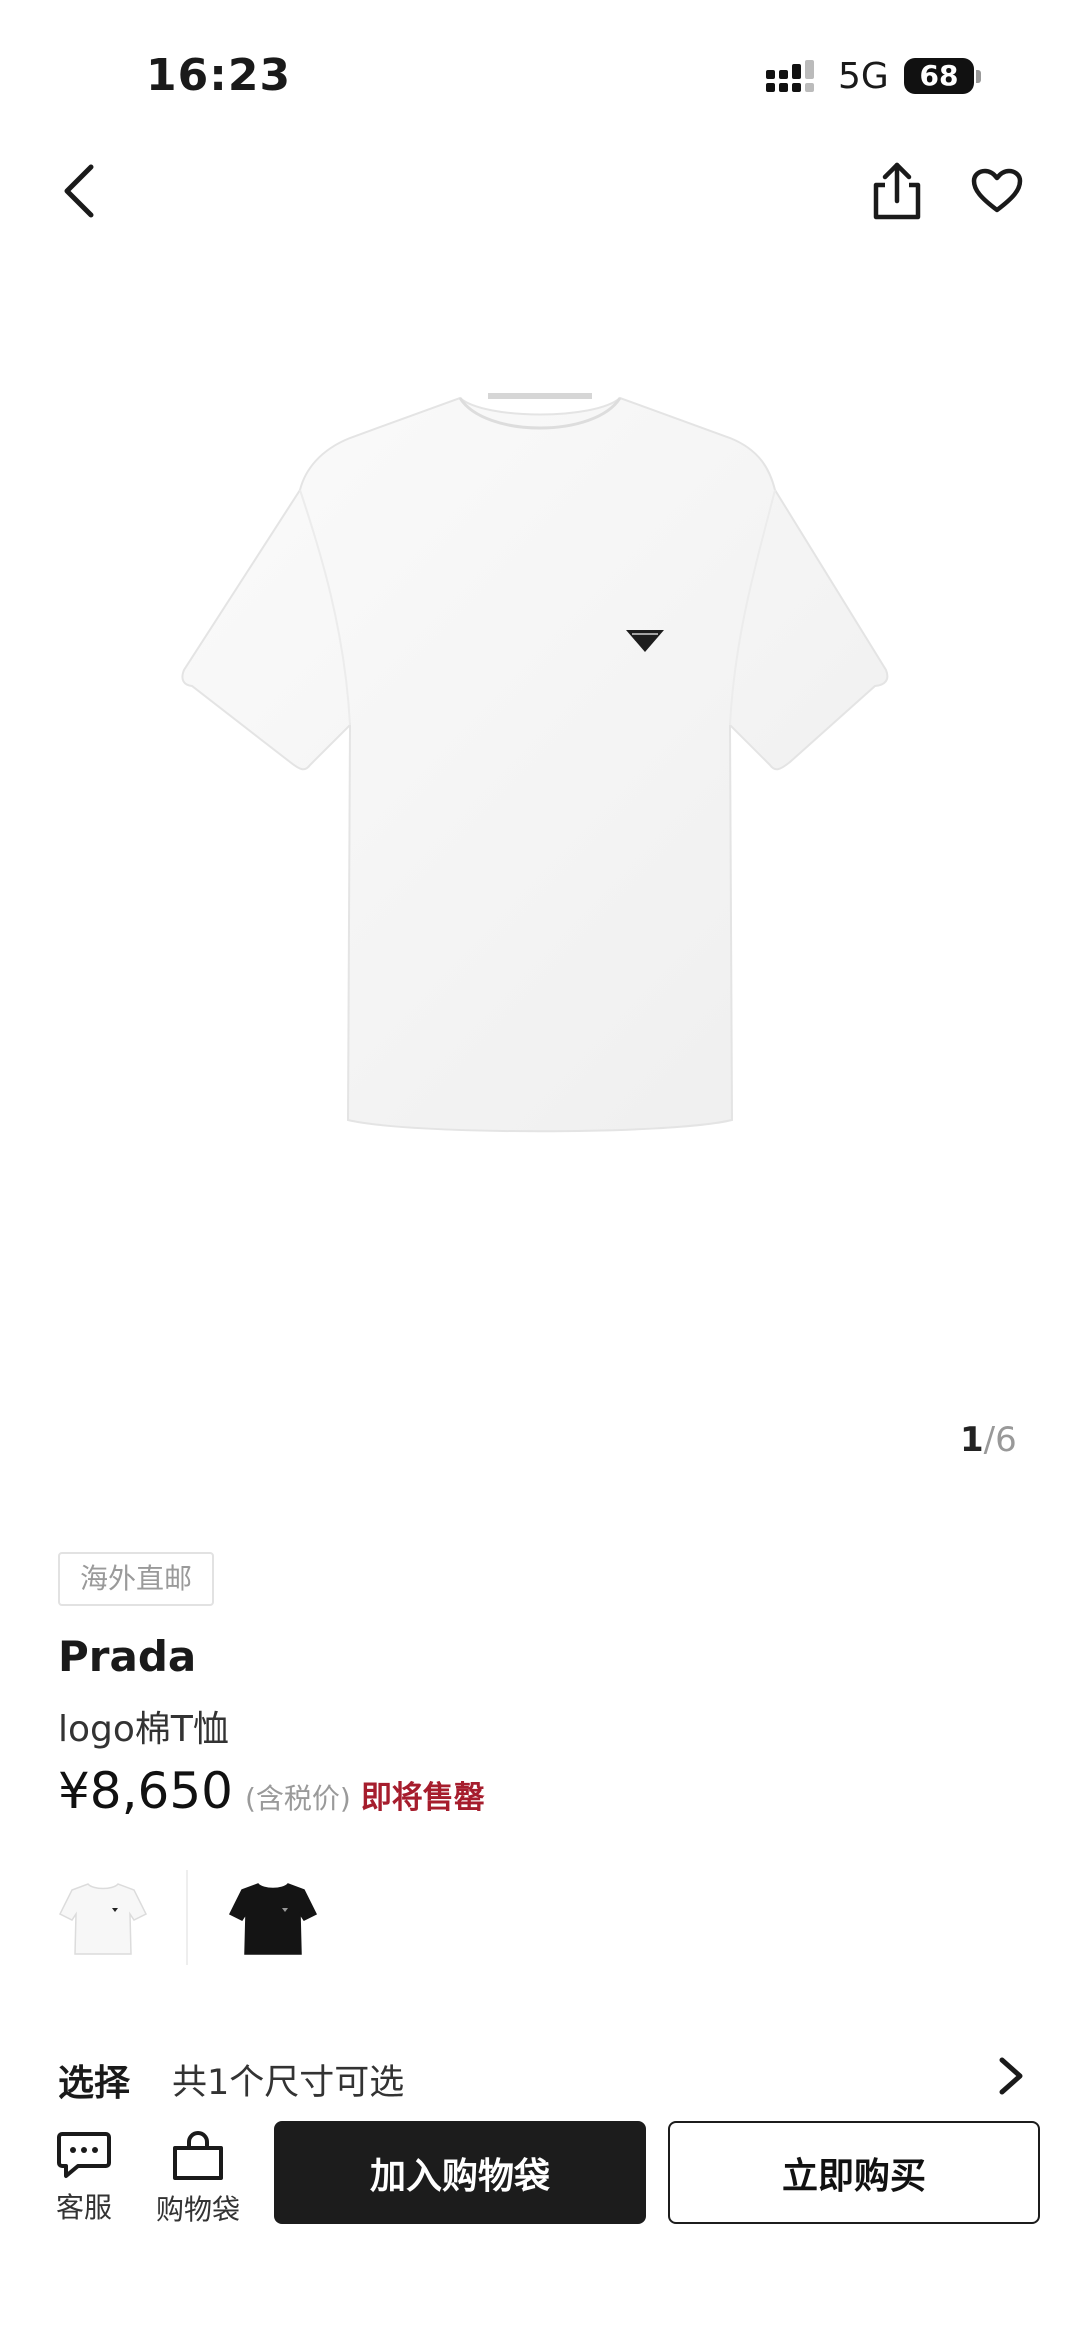 Image resolution: width=1080 pixels, height=2347 pixels. What do you see at coordinates (83, 2207) in the screenshot?
I see `customer-service-label: 客服` at bounding box center [83, 2207].